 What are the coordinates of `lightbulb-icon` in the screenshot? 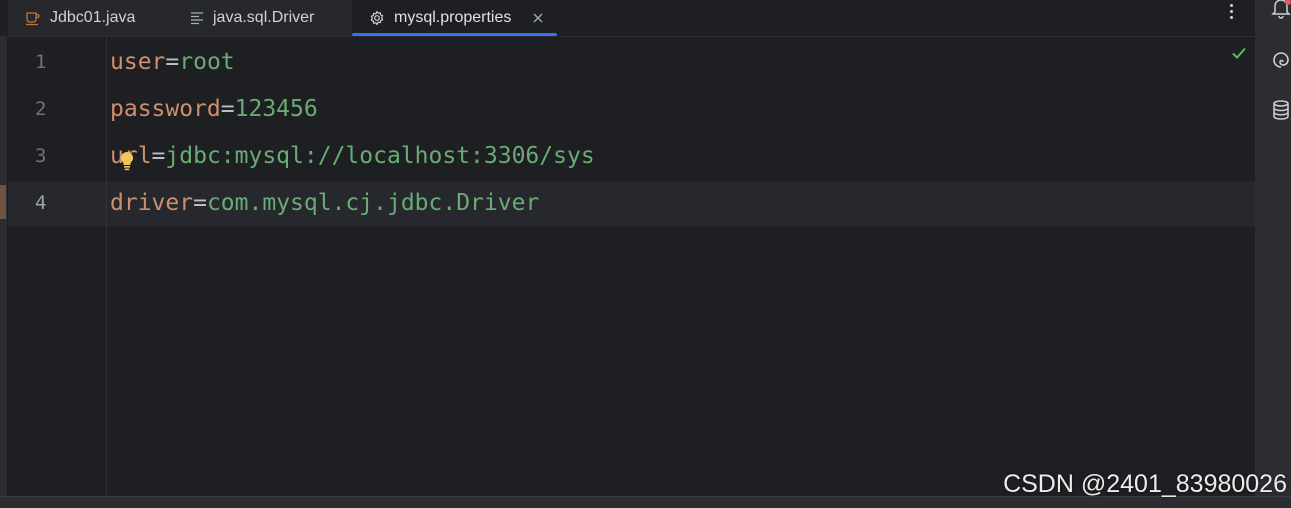 It's located at (127, 161).